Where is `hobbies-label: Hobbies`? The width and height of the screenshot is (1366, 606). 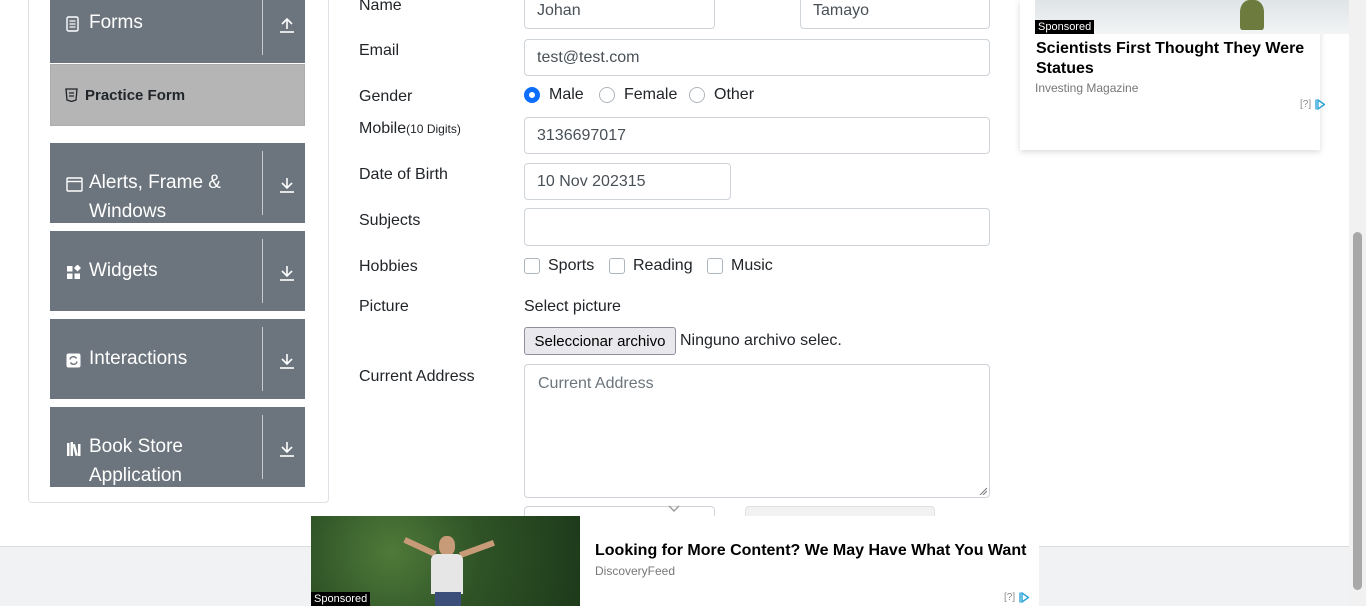 hobbies-label: Hobbies is located at coordinates (388, 266).